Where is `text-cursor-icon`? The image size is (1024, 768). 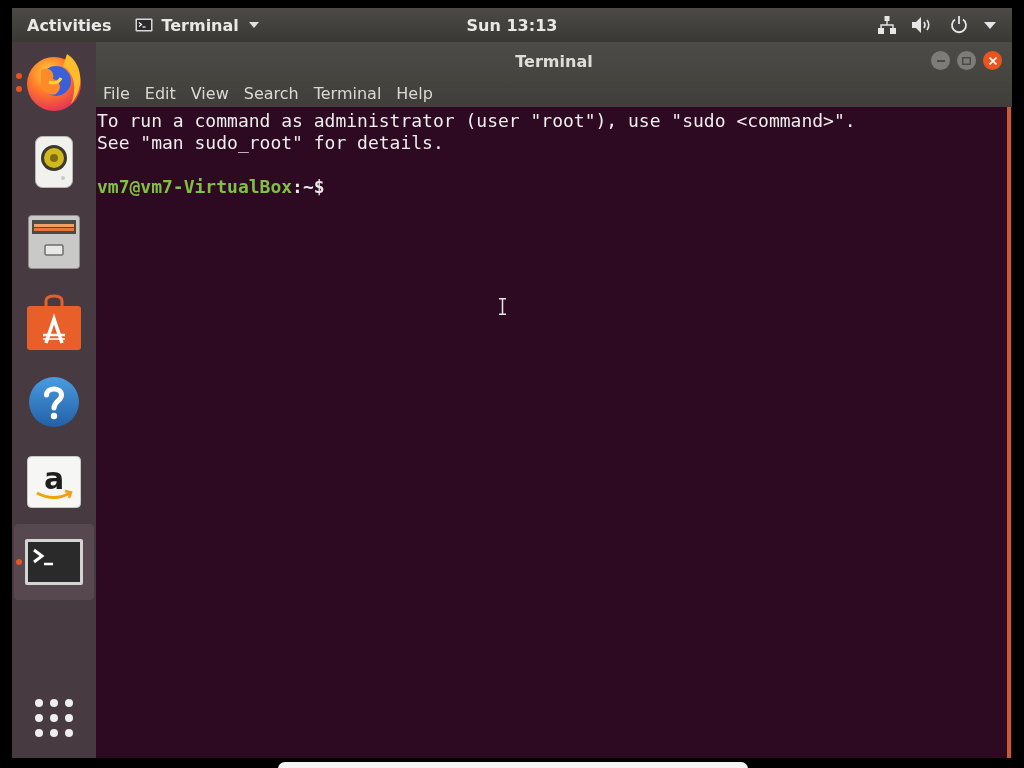 text-cursor-icon is located at coordinates (502, 306).